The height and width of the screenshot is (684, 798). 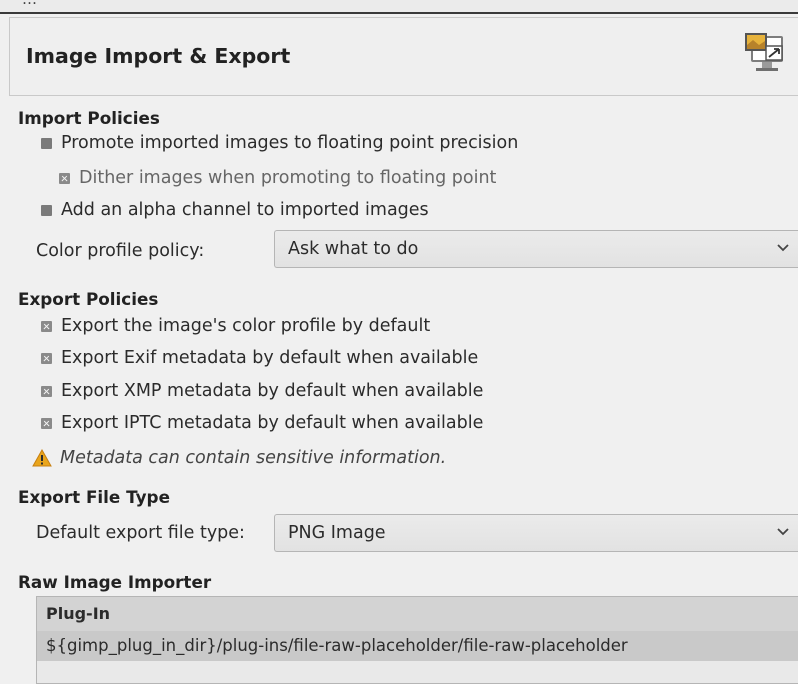 What do you see at coordinates (536, 249) in the screenshot?
I see `color-profile-policy-select: Ask what to do` at bounding box center [536, 249].